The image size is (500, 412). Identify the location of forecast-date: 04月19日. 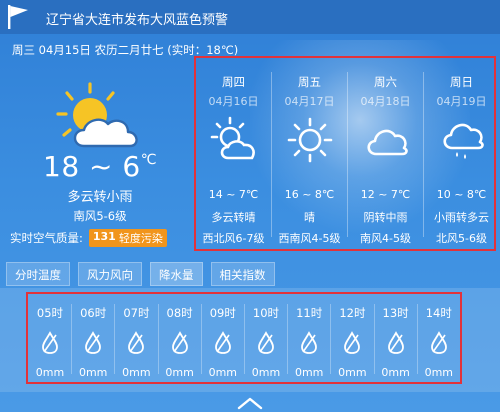
(461, 101).